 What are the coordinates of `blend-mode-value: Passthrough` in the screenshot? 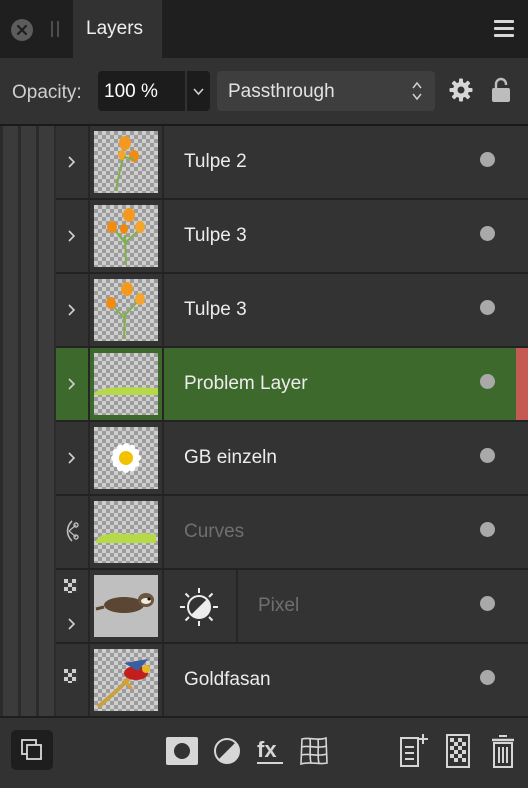 It's located at (281, 91).